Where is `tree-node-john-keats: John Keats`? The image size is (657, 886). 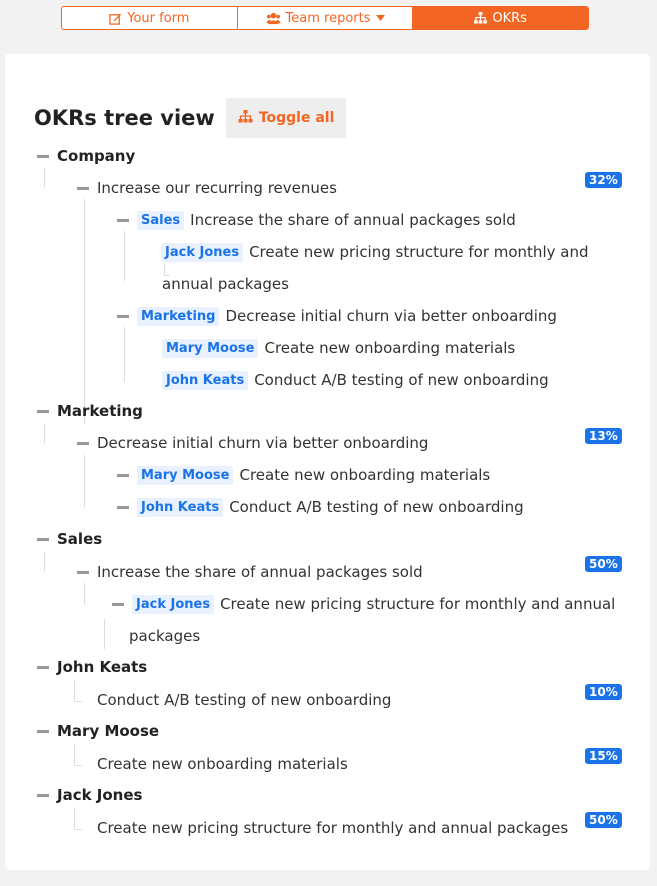 tree-node-john-keats: John Keats is located at coordinates (92, 667).